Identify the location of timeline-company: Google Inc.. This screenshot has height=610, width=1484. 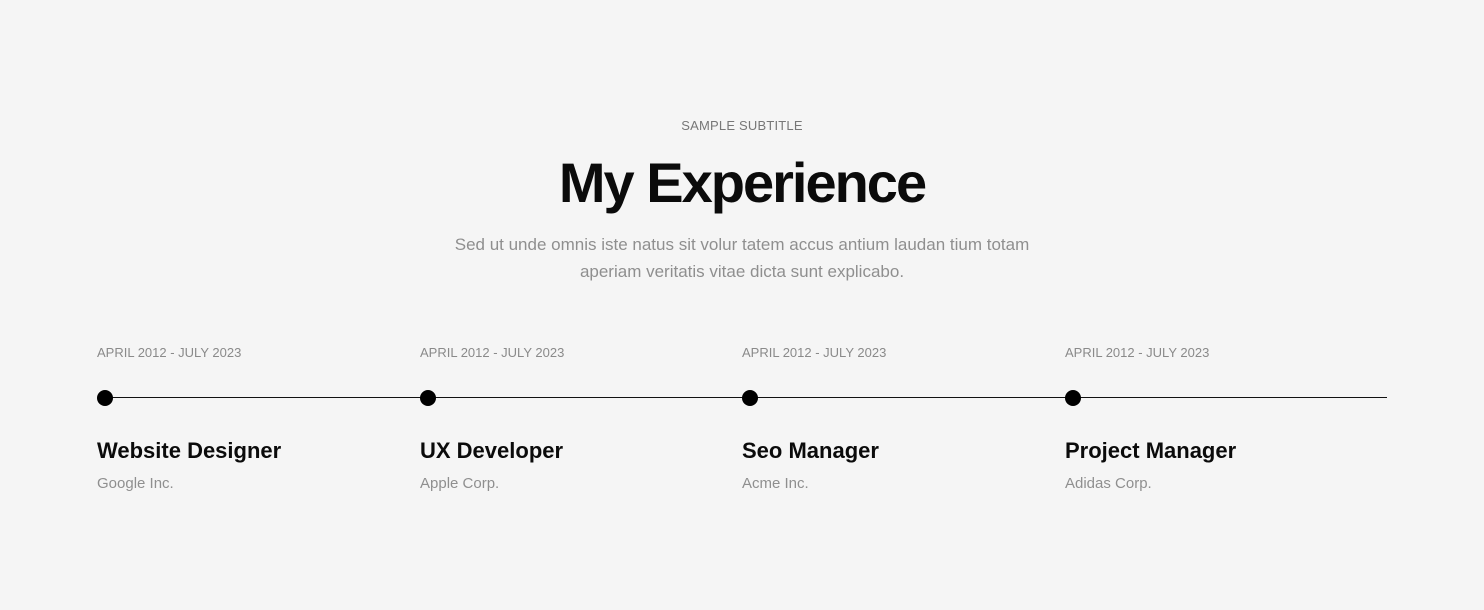
(135, 483).